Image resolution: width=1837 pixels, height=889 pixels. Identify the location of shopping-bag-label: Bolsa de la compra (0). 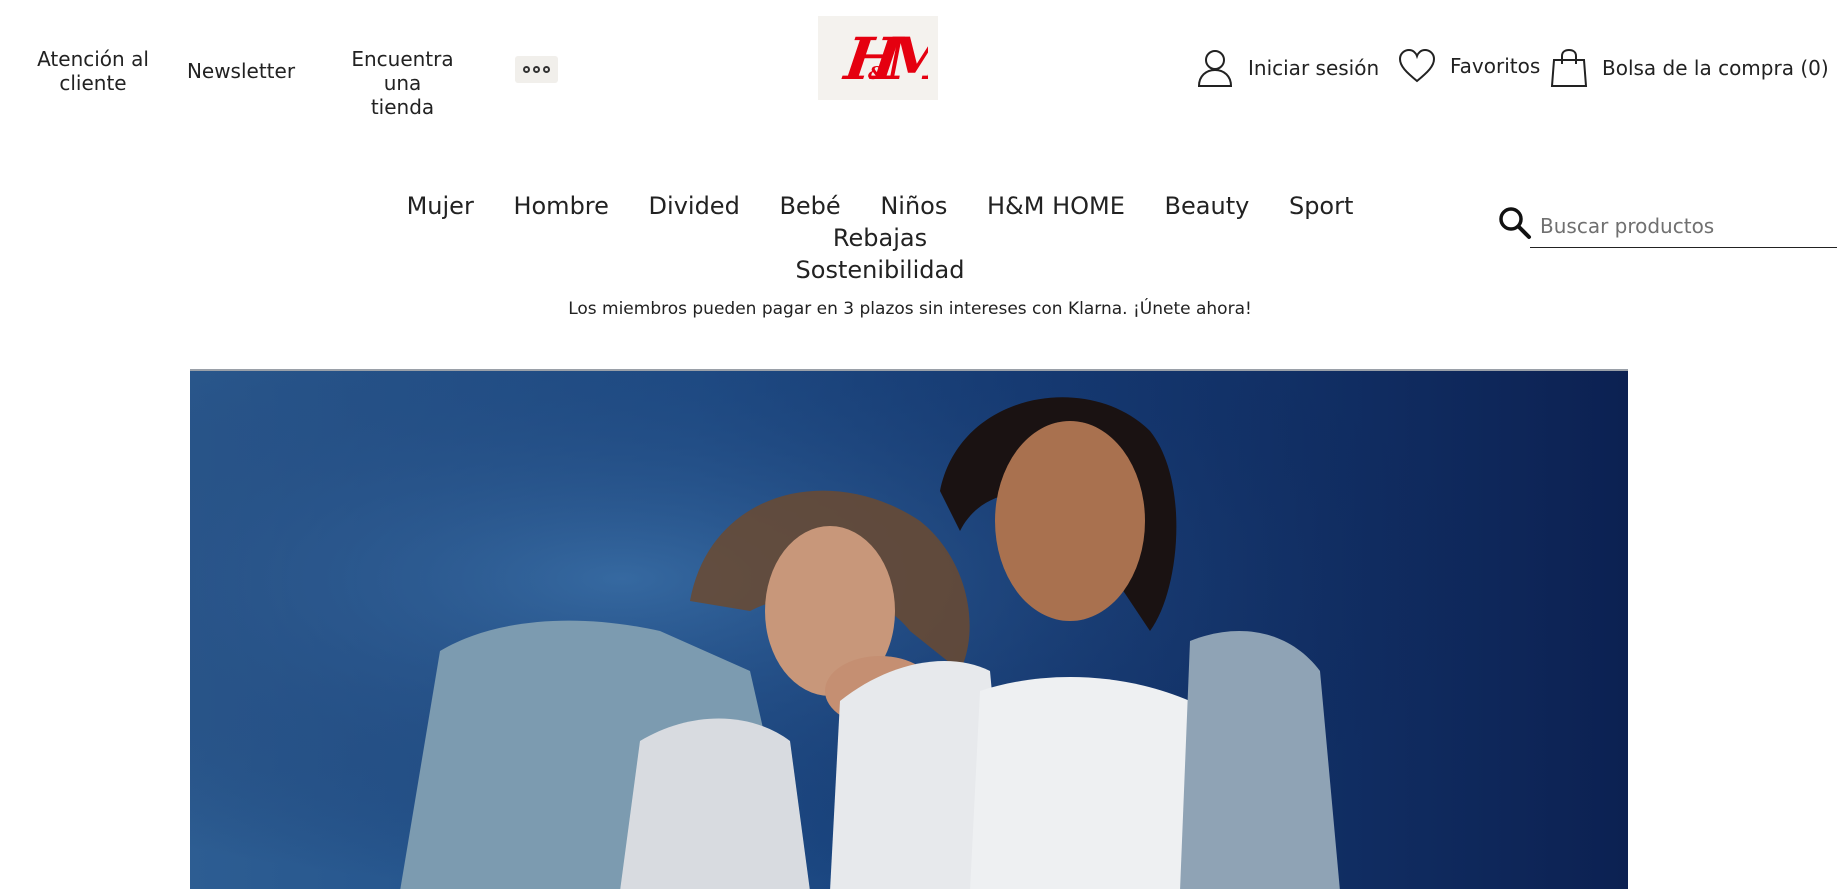
(1715, 68).